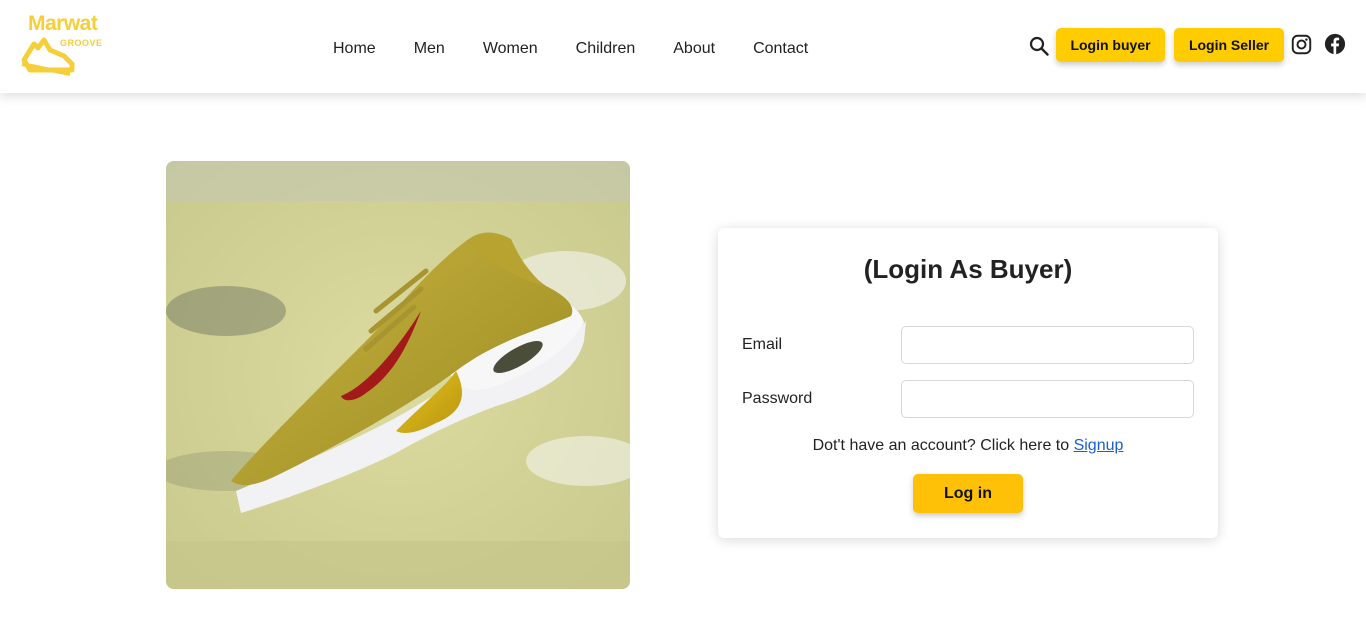 This screenshot has height=638, width=1366. Describe the element at coordinates (941, 445) in the screenshot. I see `signup-prompt: Dot't have an account? Click here to` at that location.